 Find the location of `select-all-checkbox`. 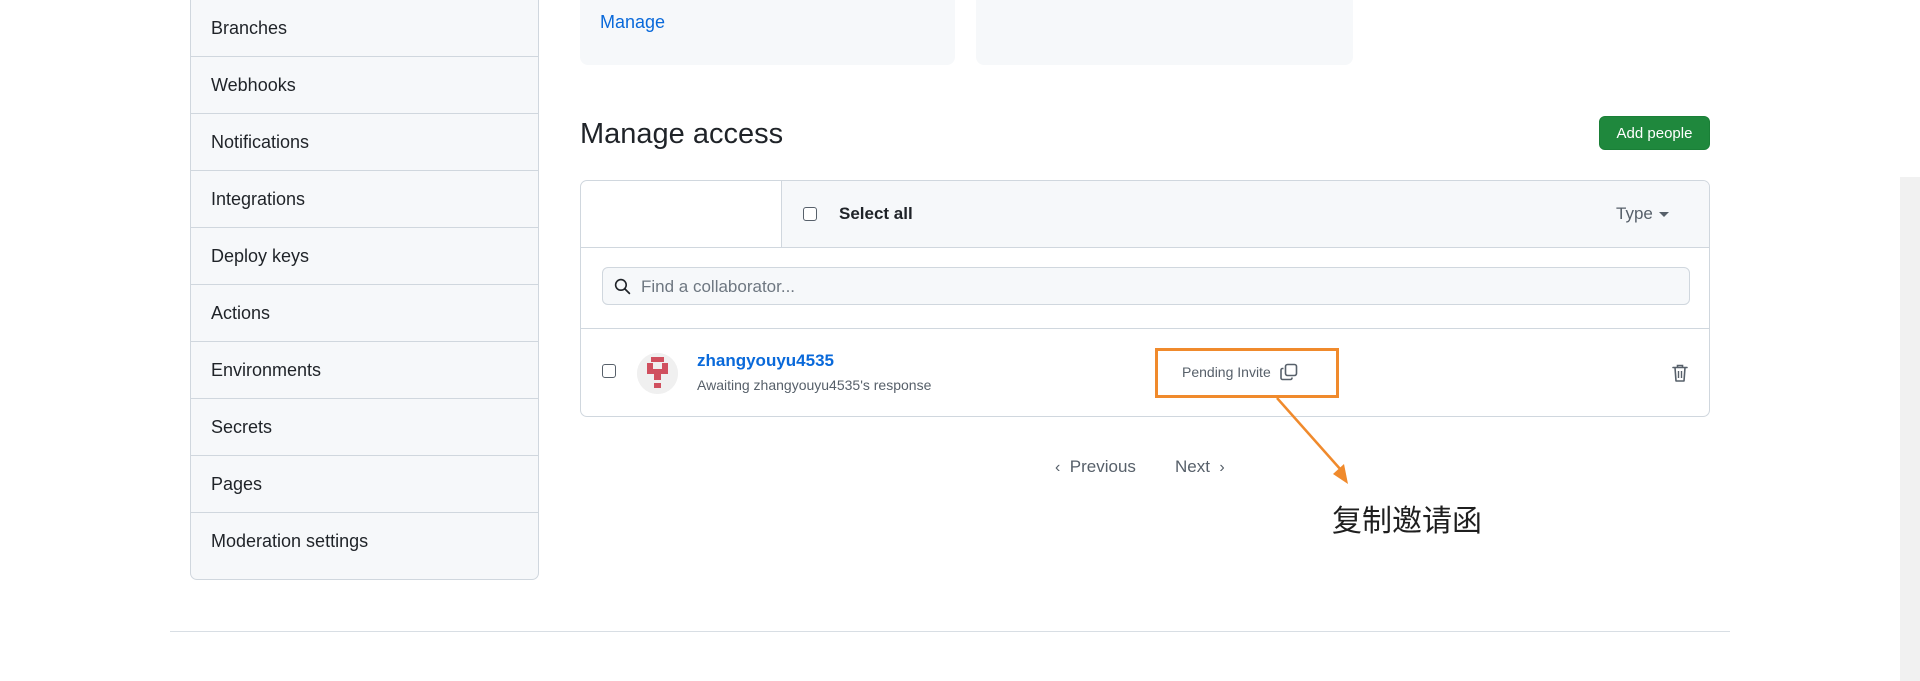

select-all-checkbox is located at coordinates (810, 214).